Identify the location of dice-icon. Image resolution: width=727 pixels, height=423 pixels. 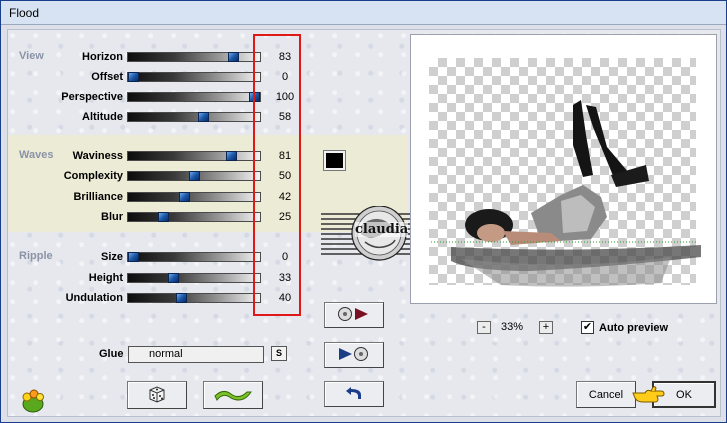
(157, 395).